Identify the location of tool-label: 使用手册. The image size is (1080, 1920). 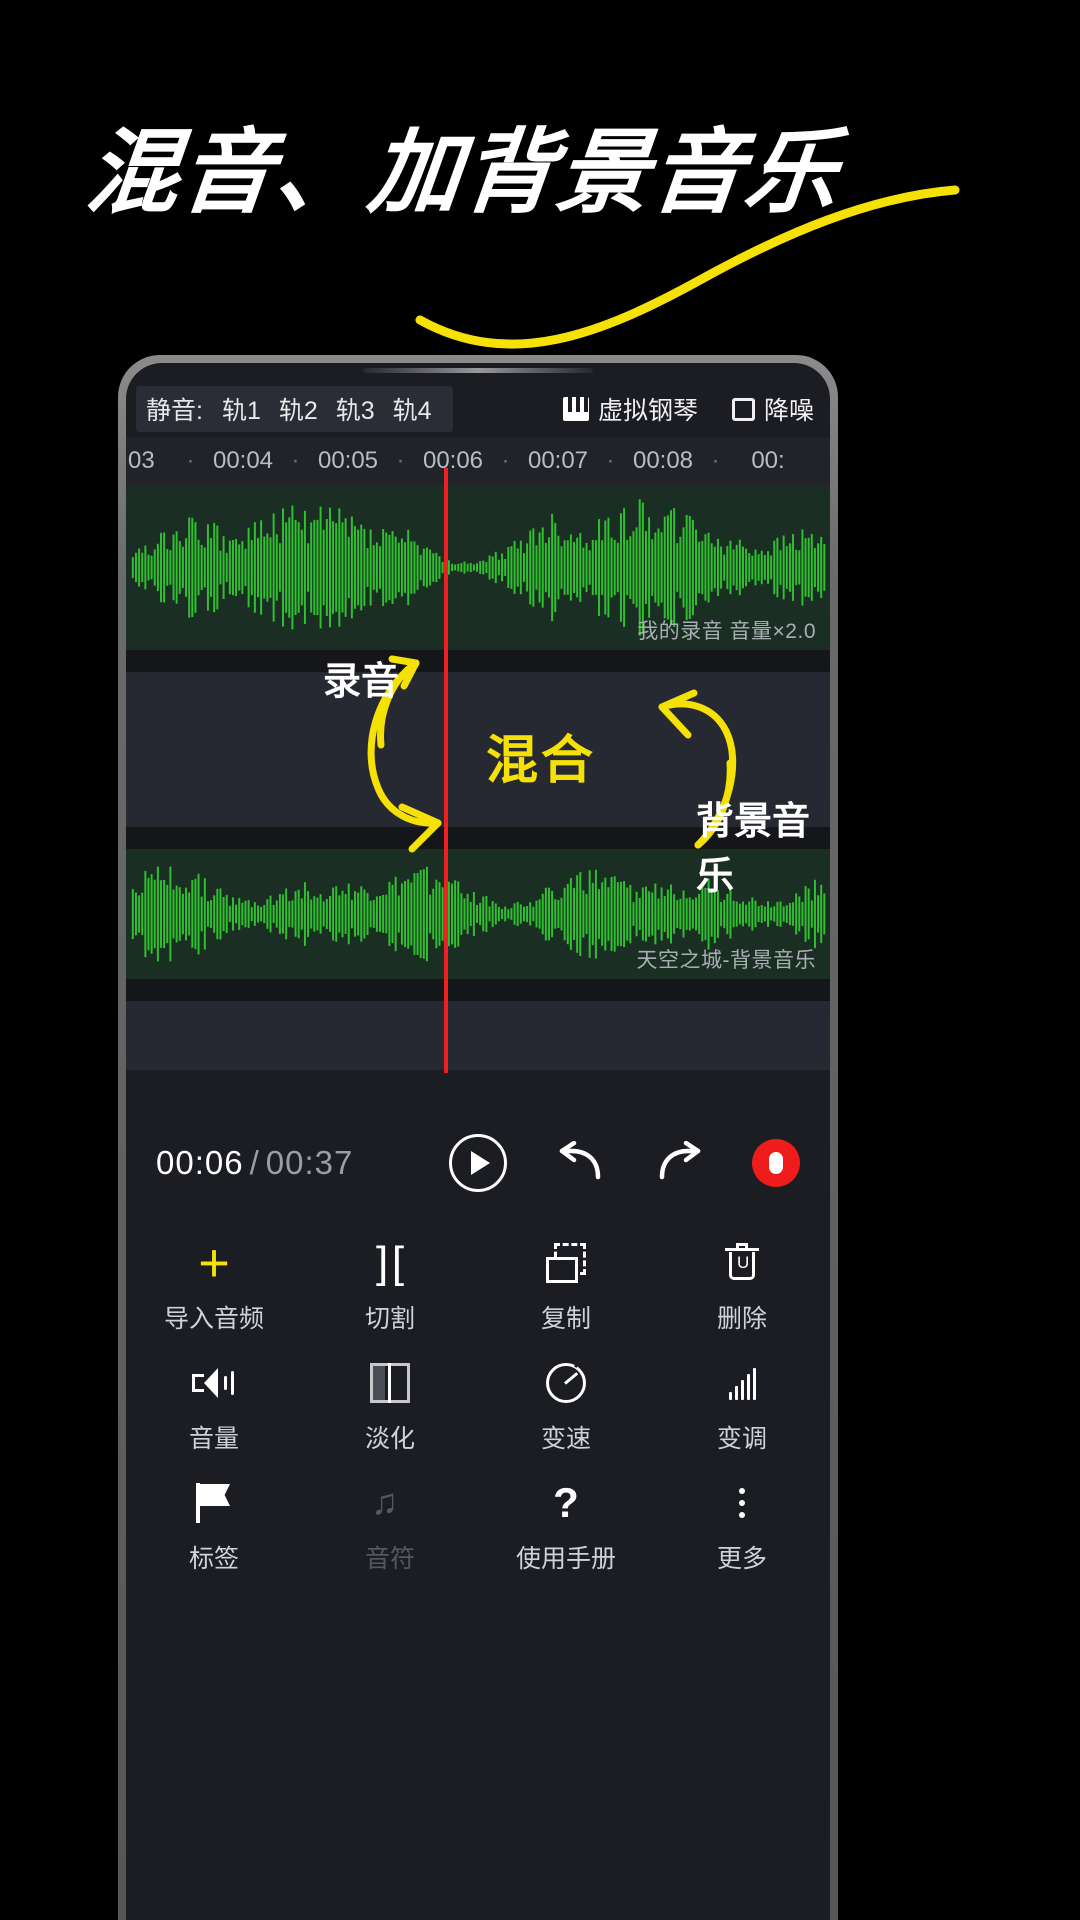
(565, 1559).